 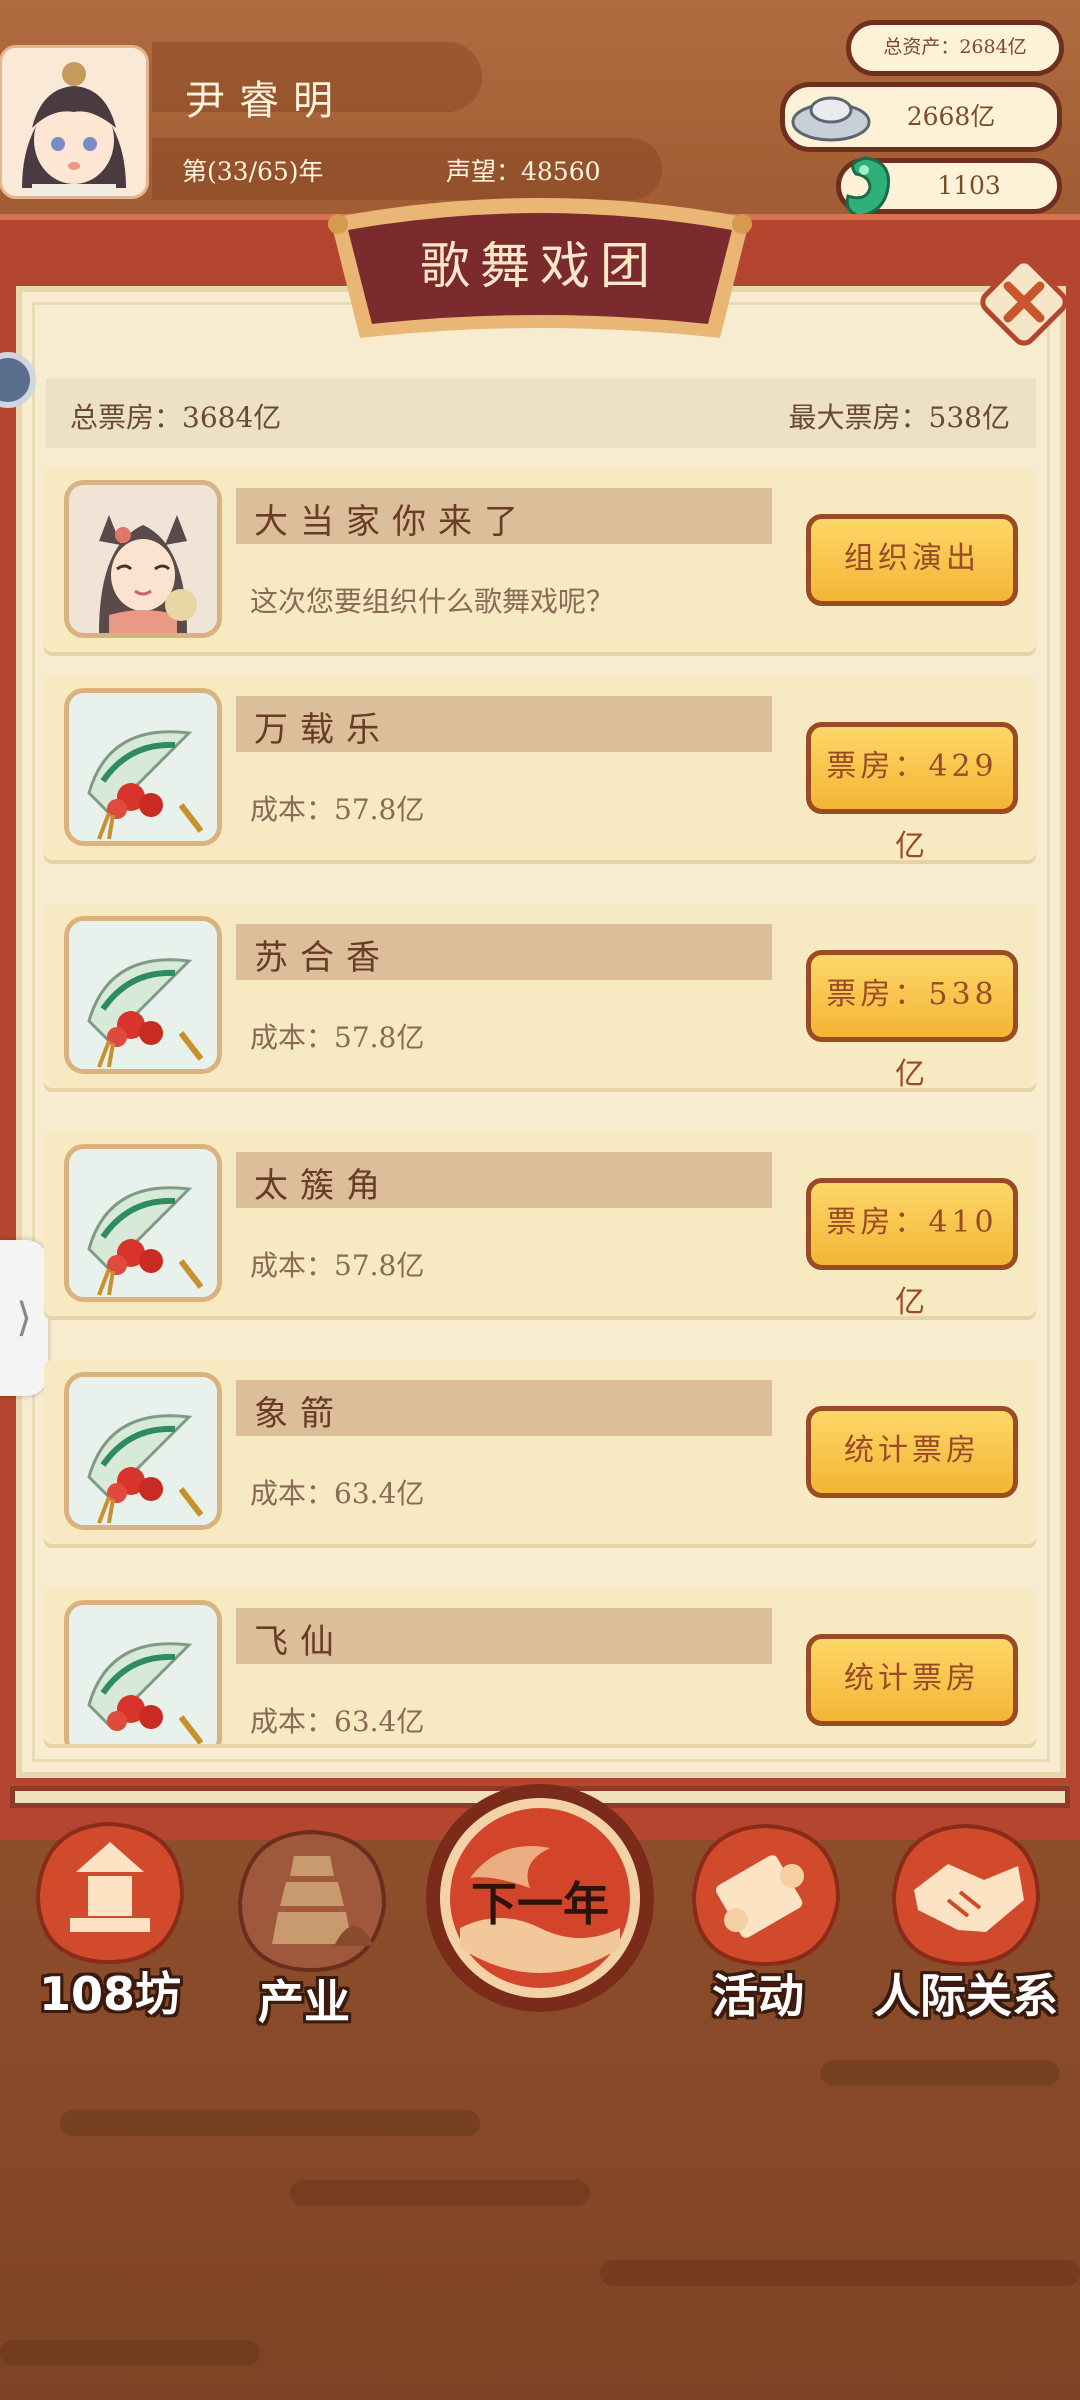 What do you see at coordinates (300, 1414) in the screenshot?
I see `row-title: 象箭` at bounding box center [300, 1414].